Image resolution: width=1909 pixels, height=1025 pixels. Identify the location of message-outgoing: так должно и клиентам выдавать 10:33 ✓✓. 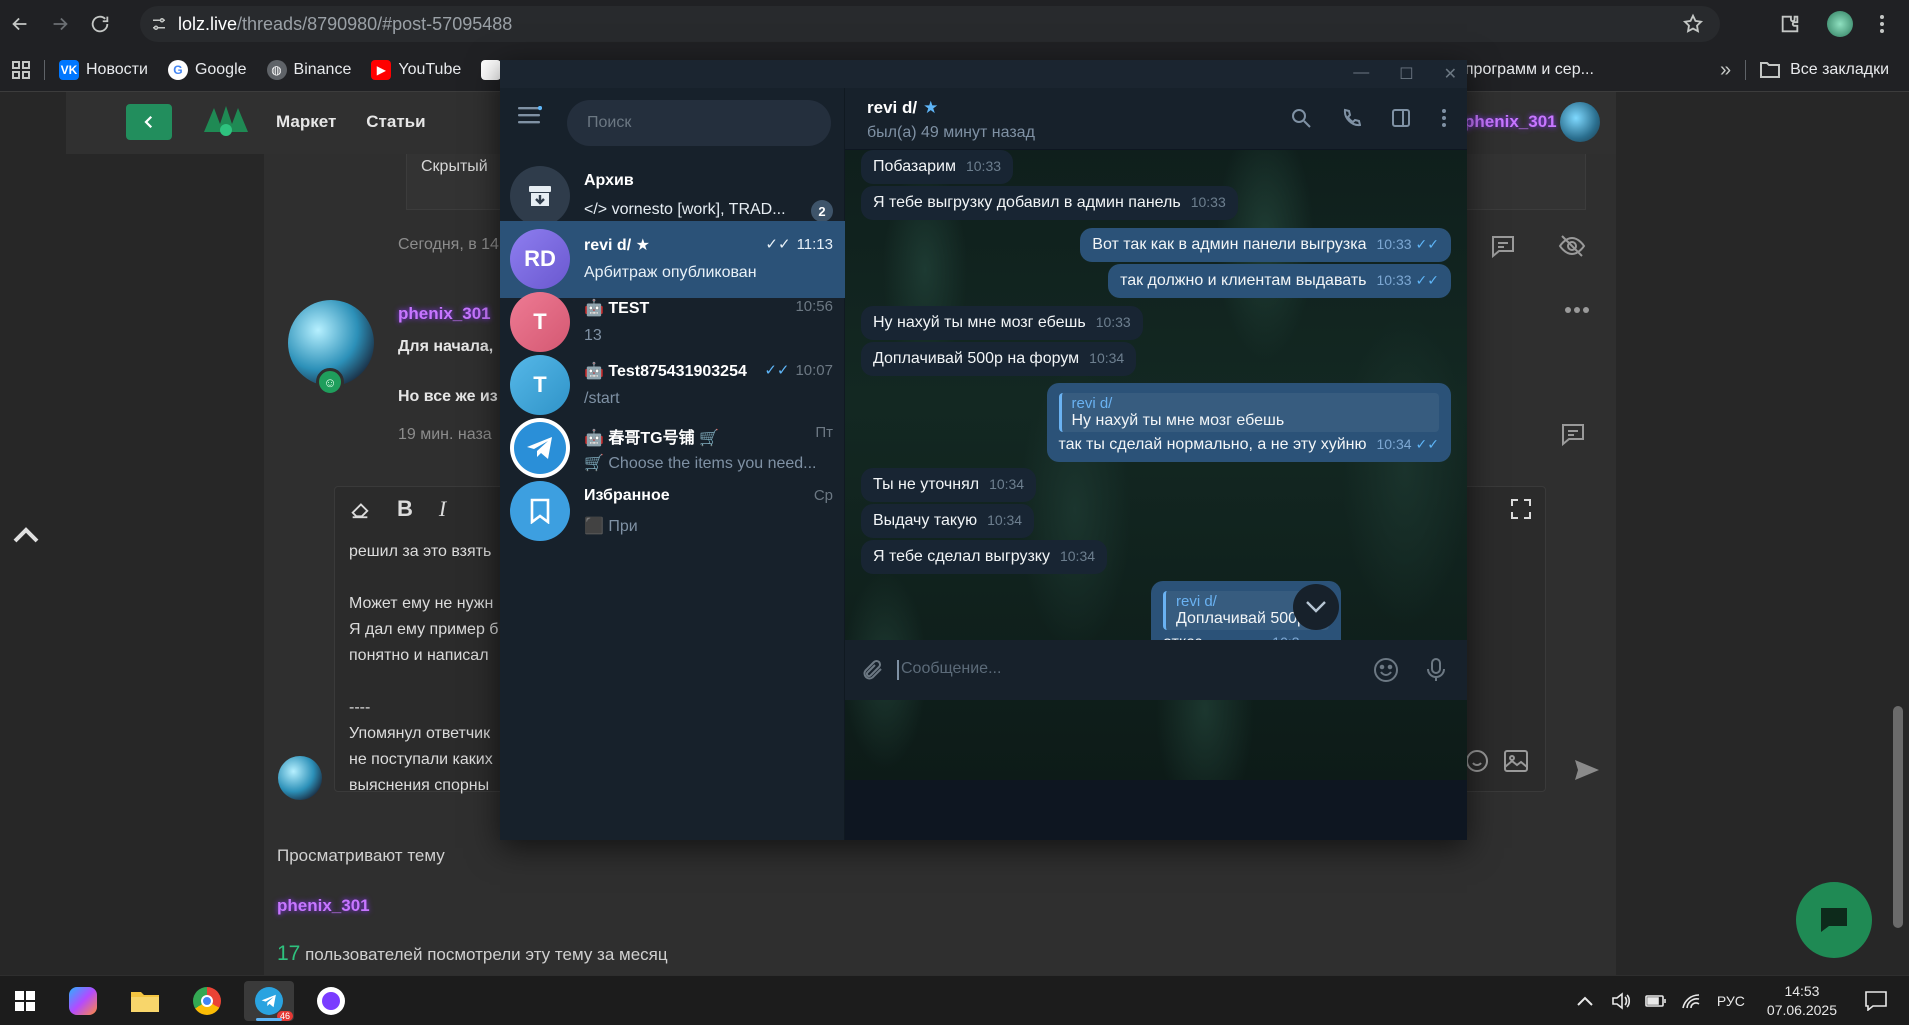
(1279, 281).